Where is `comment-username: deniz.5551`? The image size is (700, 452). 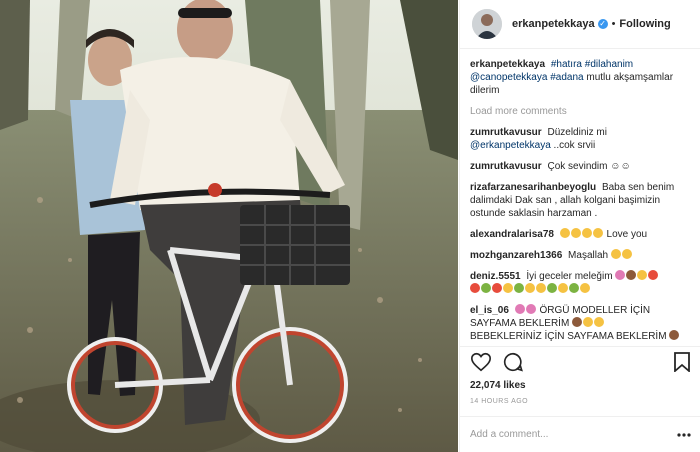 comment-username: deniz.5551 is located at coordinates (495, 276).